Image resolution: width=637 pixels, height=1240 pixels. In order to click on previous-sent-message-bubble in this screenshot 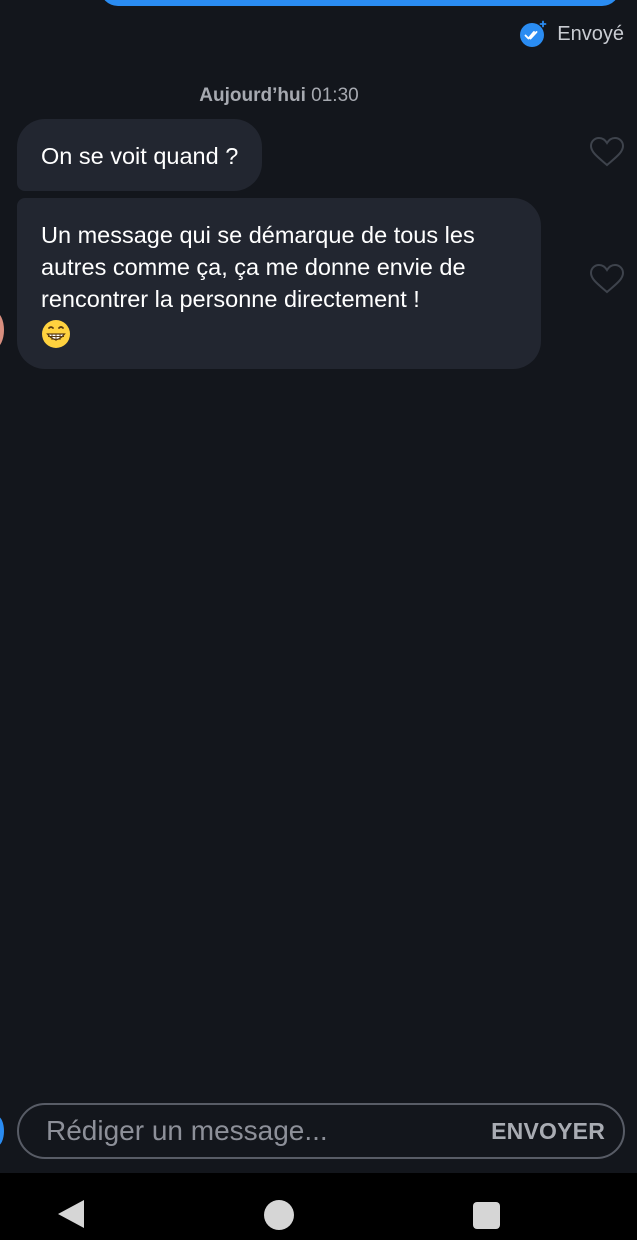, I will do `click(360, 3)`.